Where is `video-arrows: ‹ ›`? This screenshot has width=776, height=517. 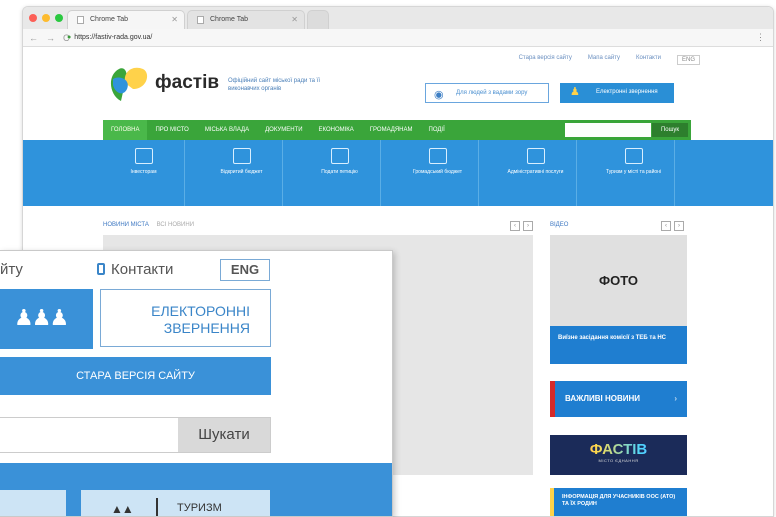
video-arrows: ‹ › is located at coordinates (672, 226).